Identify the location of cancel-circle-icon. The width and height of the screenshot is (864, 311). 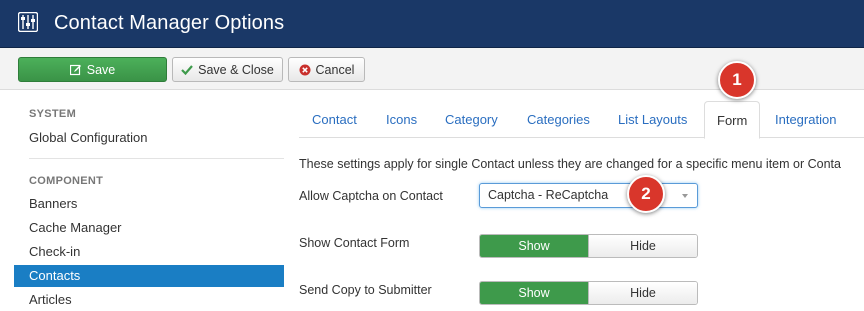
(305, 69).